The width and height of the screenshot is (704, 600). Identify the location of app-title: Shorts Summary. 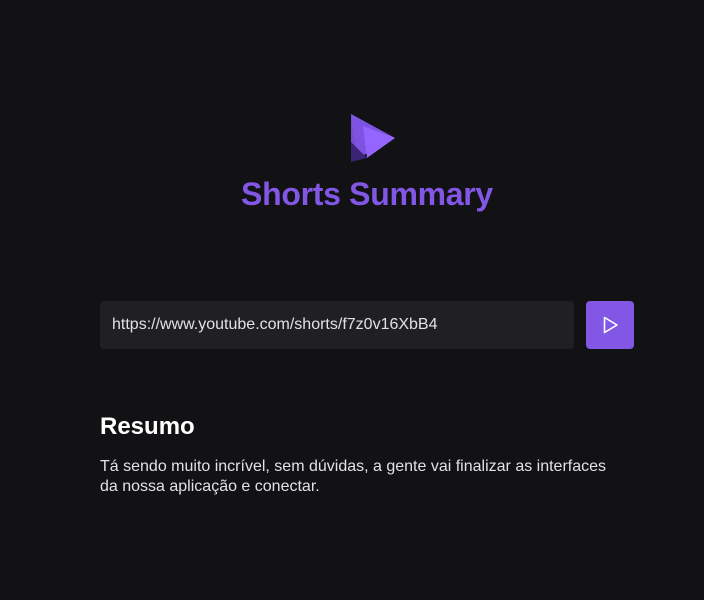
(367, 194).